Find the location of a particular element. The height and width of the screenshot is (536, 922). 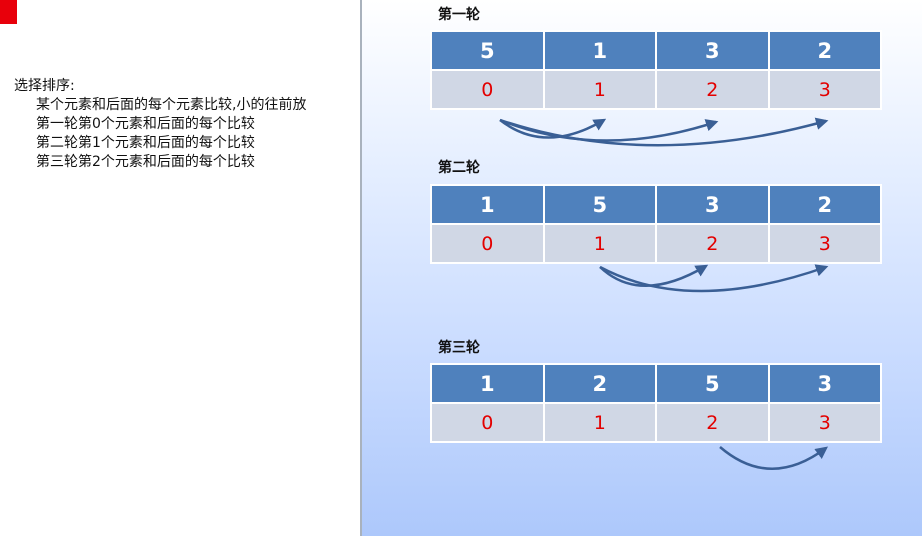

round-1-title: 第一轮 is located at coordinates (459, 15).